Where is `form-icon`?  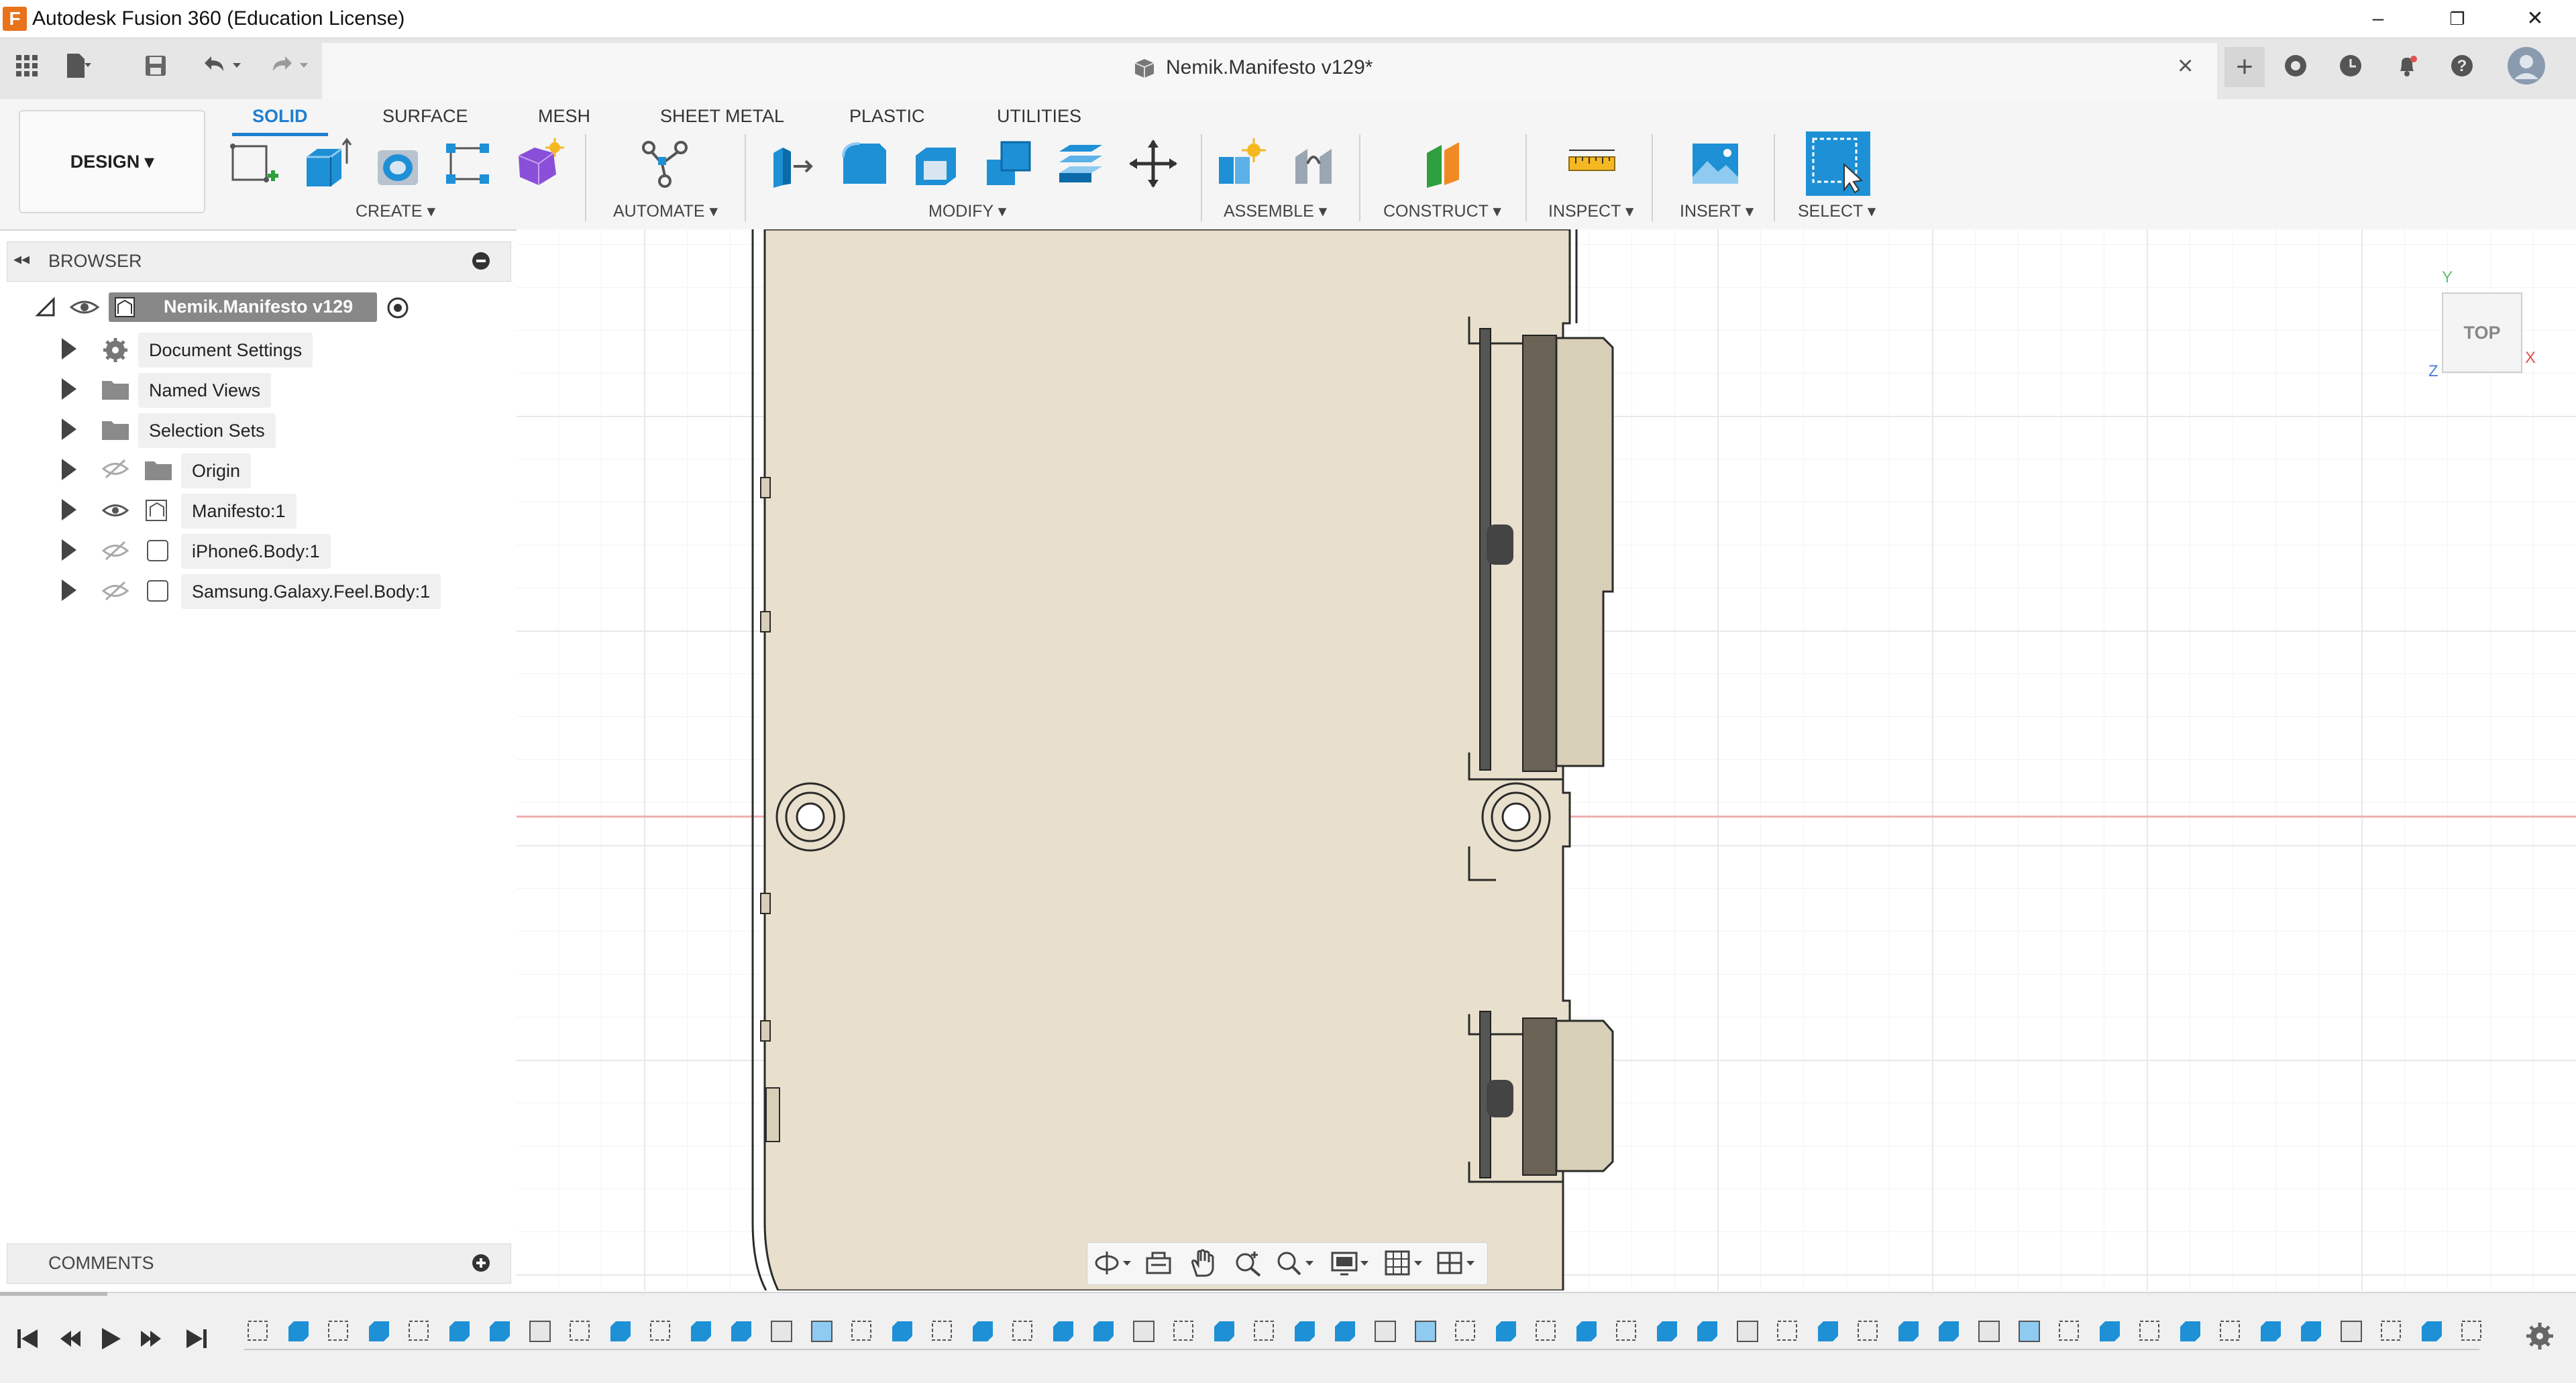
form-icon is located at coordinates (539, 164).